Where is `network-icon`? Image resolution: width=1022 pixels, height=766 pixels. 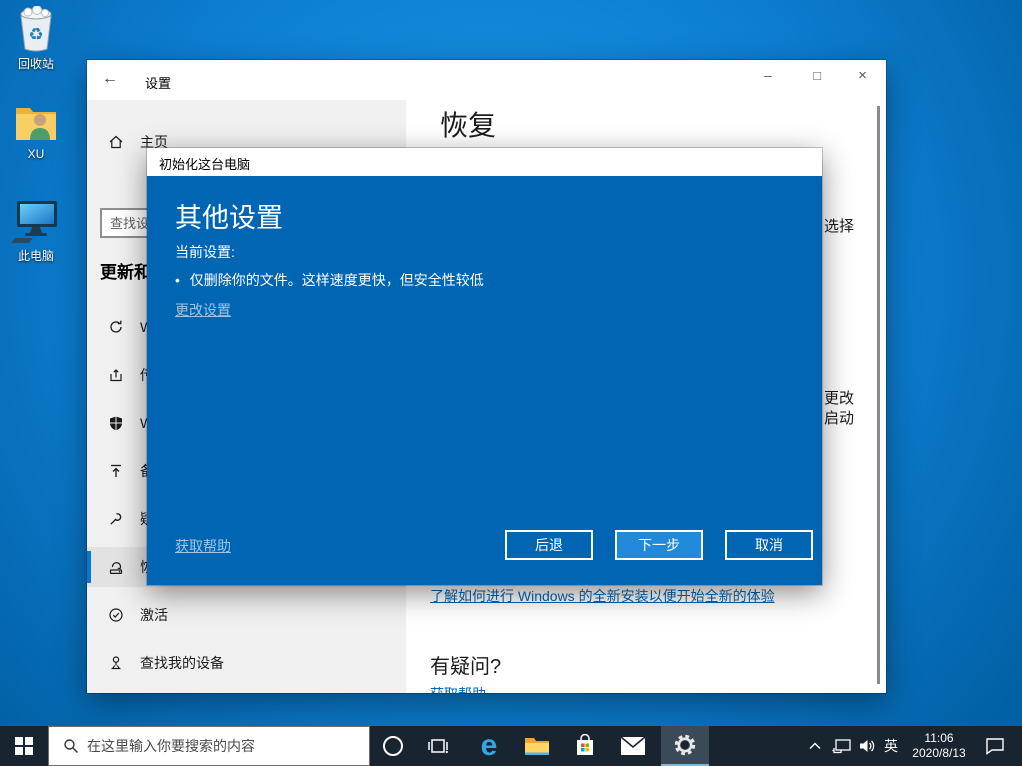 network-icon is located at coordinates (841, 746).